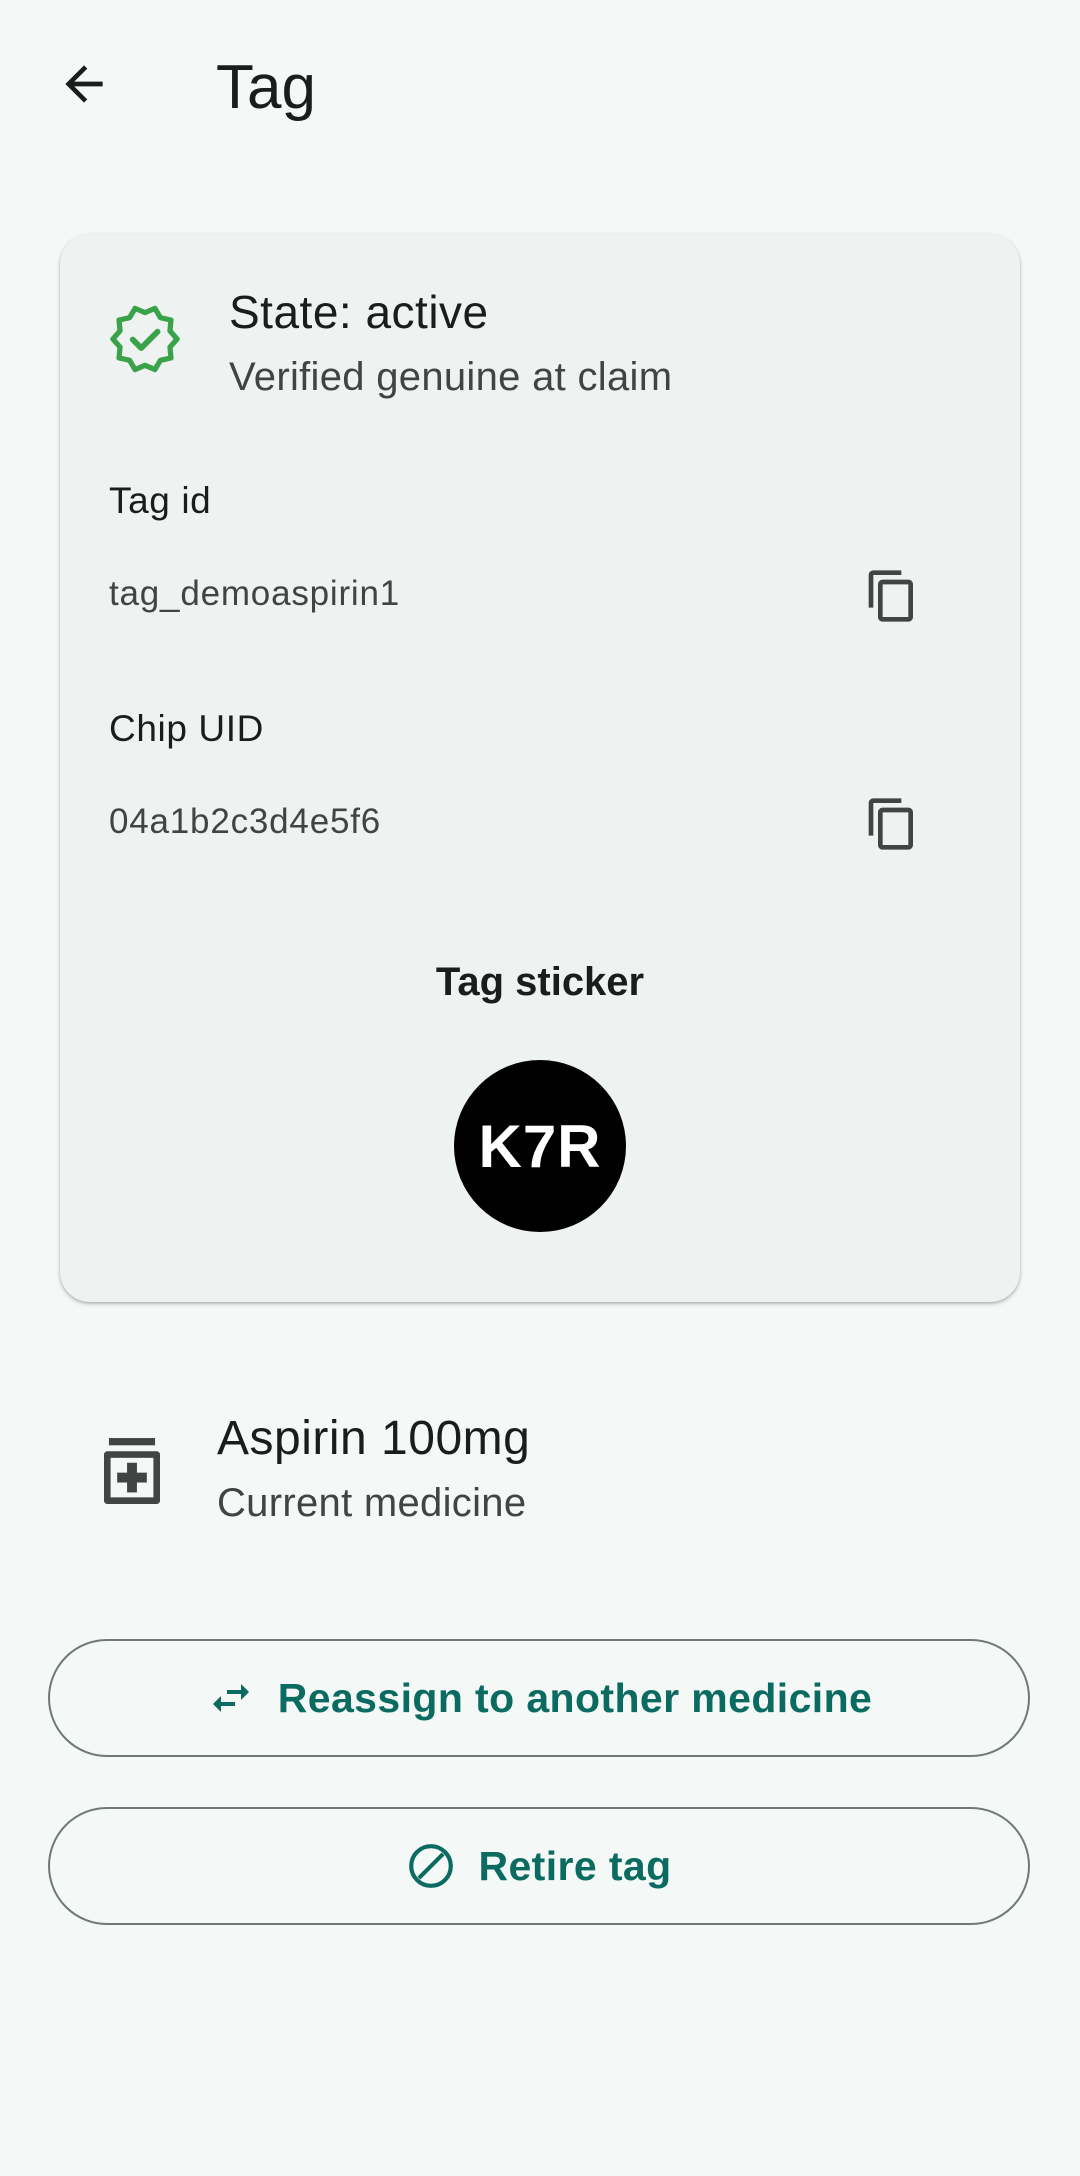  I want to click on app-bar: Tag, so click(540, 90).